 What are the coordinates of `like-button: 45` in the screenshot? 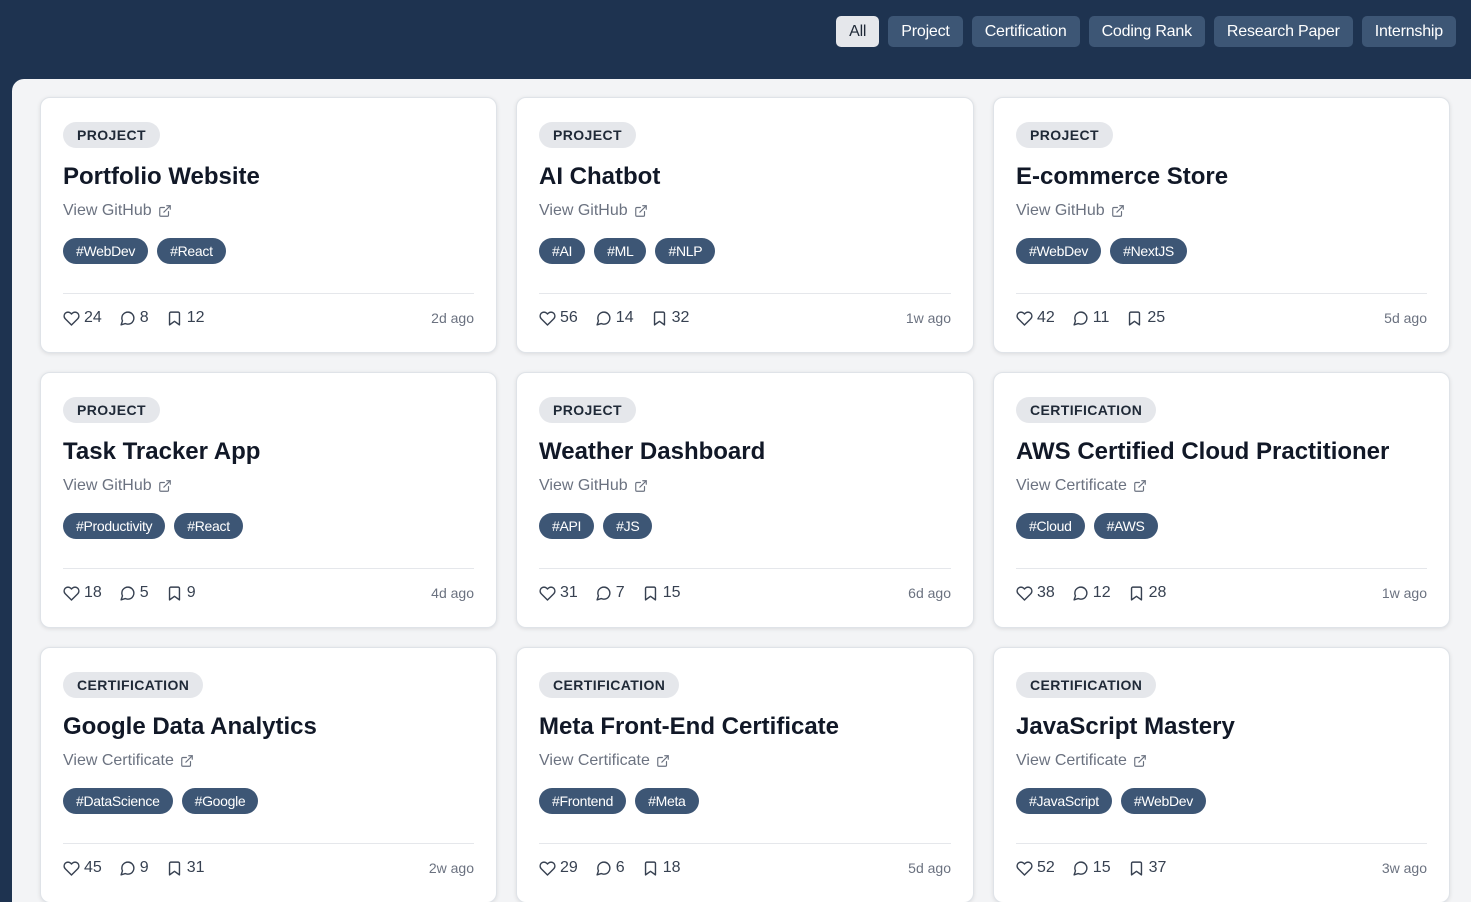 It's located at (82, 868).